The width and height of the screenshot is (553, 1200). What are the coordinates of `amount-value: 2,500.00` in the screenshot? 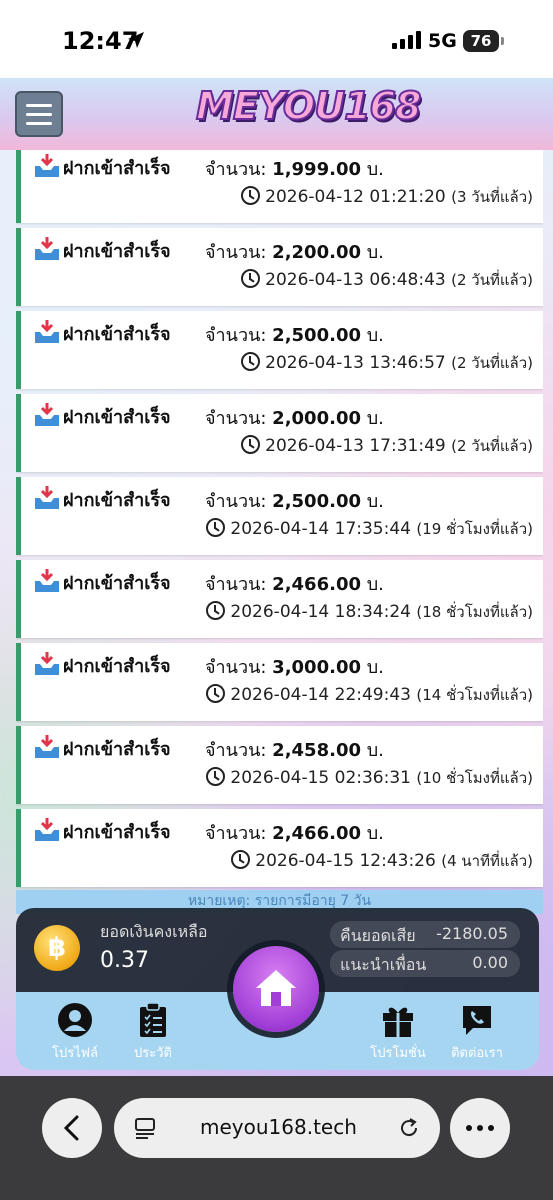 It's located at (316, 501).